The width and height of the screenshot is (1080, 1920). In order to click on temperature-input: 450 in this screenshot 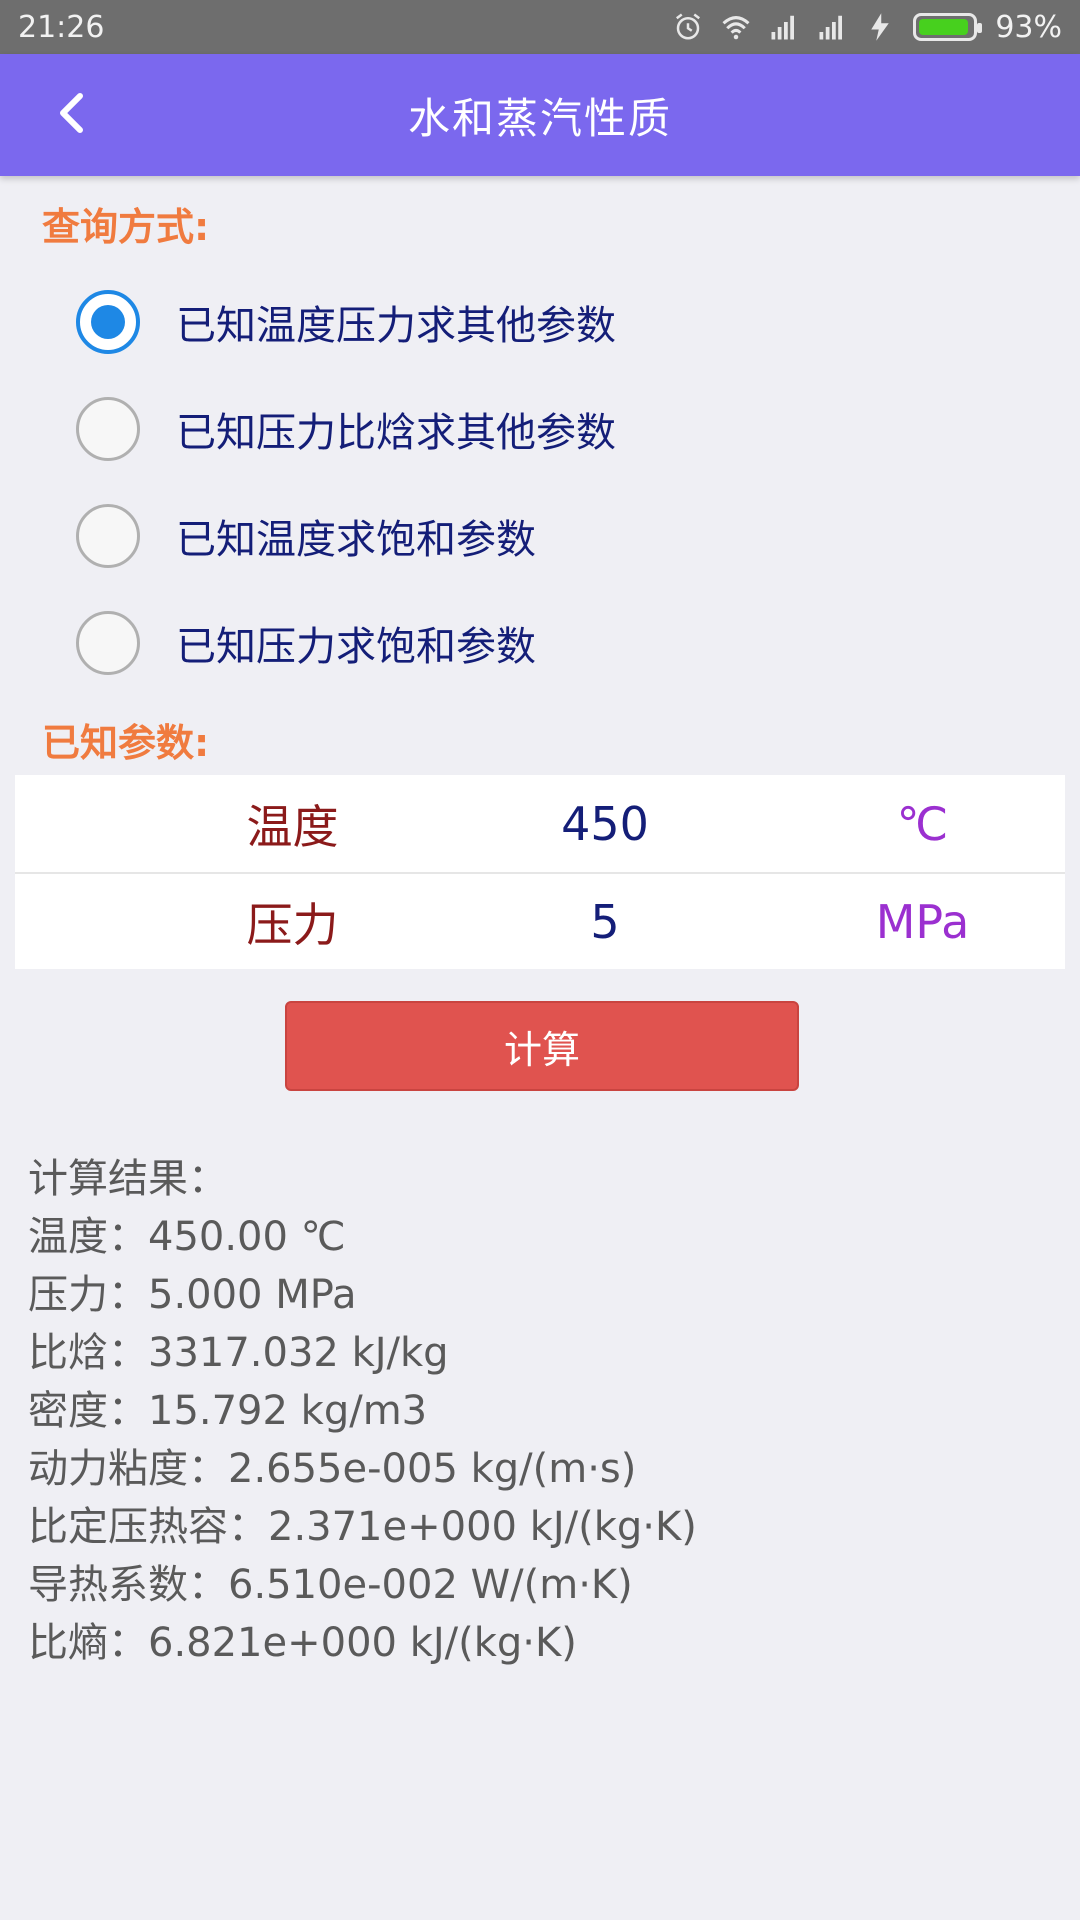, I will do `click(605, 824)`.